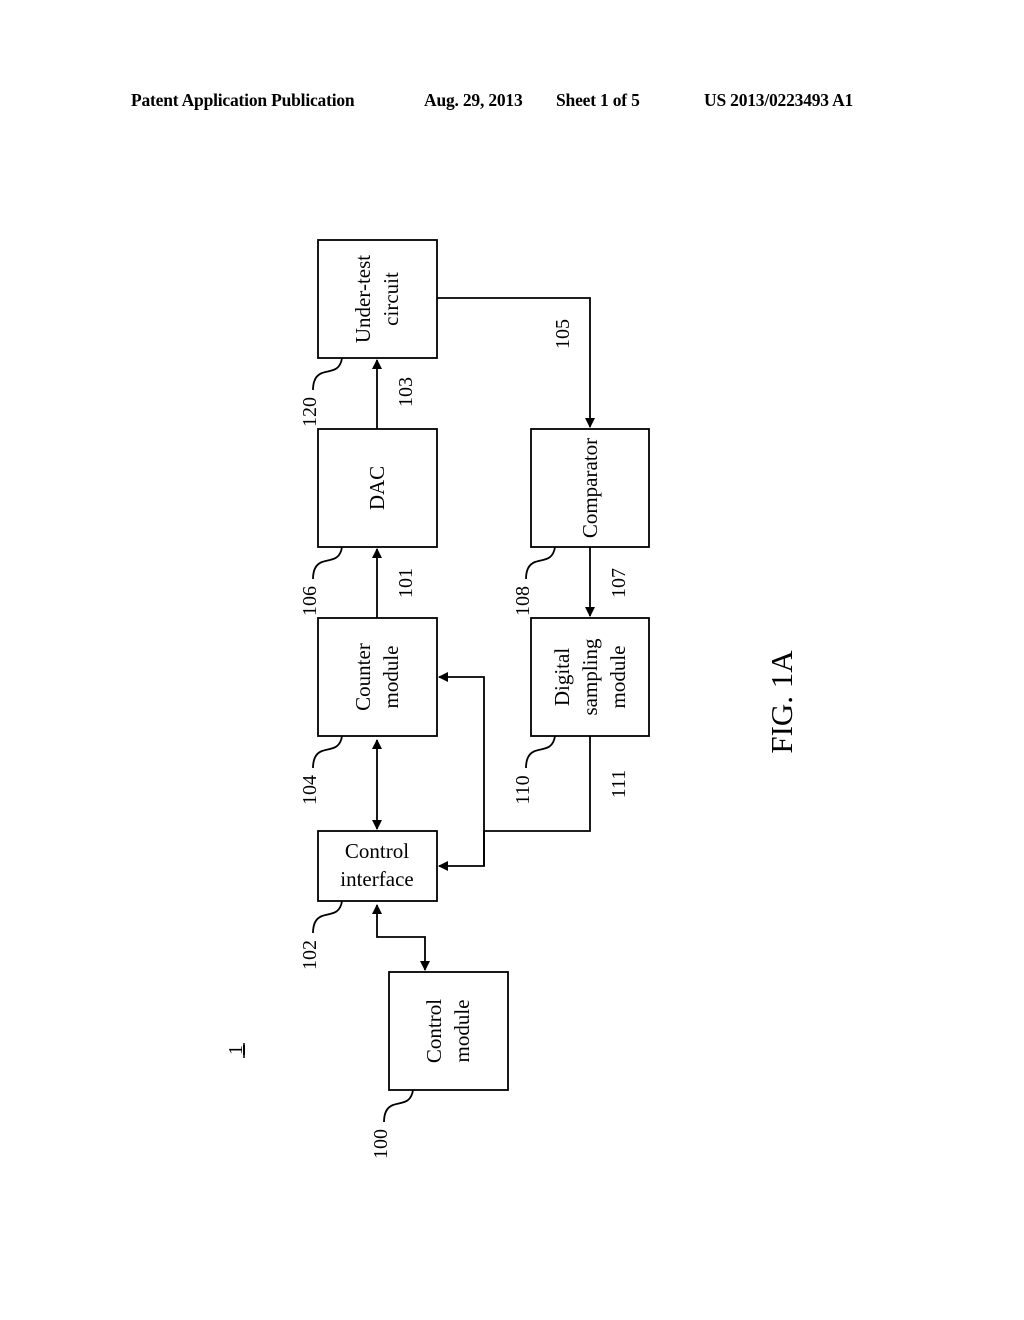  I want to click on counter-label-line2: module, so click(391, 677).